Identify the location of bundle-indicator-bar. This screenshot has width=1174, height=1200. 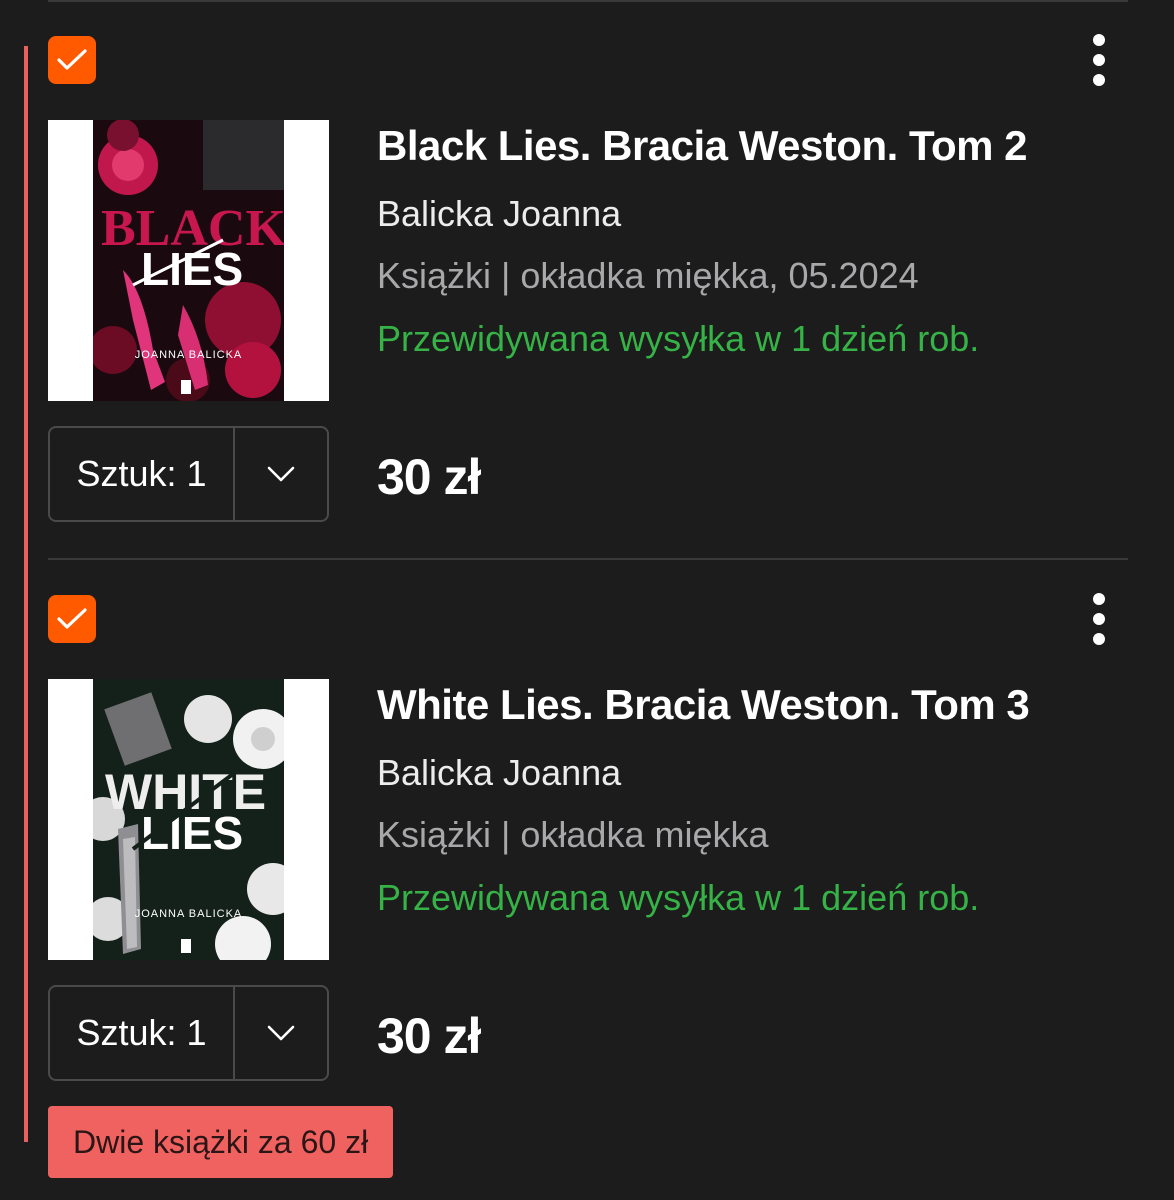
(26, 594).